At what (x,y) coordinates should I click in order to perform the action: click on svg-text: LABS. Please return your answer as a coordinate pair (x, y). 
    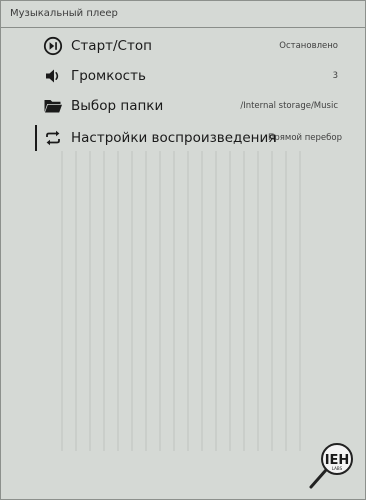
    Looking at the image, I should click on (337, 468).